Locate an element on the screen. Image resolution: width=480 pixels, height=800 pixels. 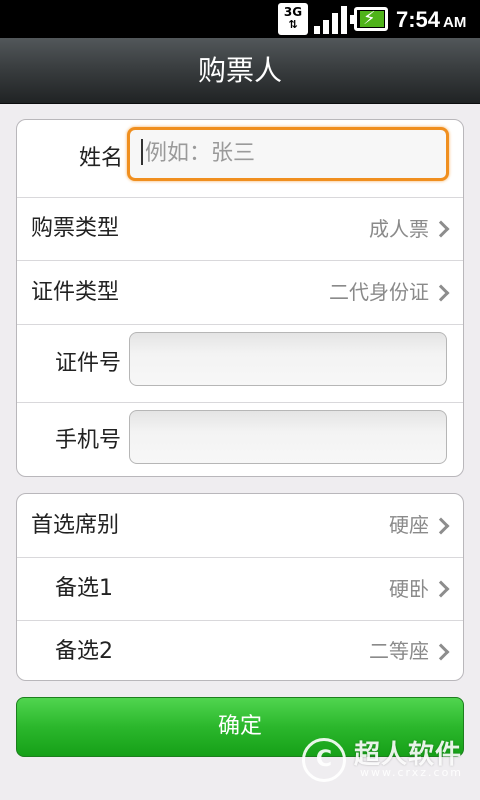
alternate-seat-2-label: 备选2 is located at coordinates (84, 651).